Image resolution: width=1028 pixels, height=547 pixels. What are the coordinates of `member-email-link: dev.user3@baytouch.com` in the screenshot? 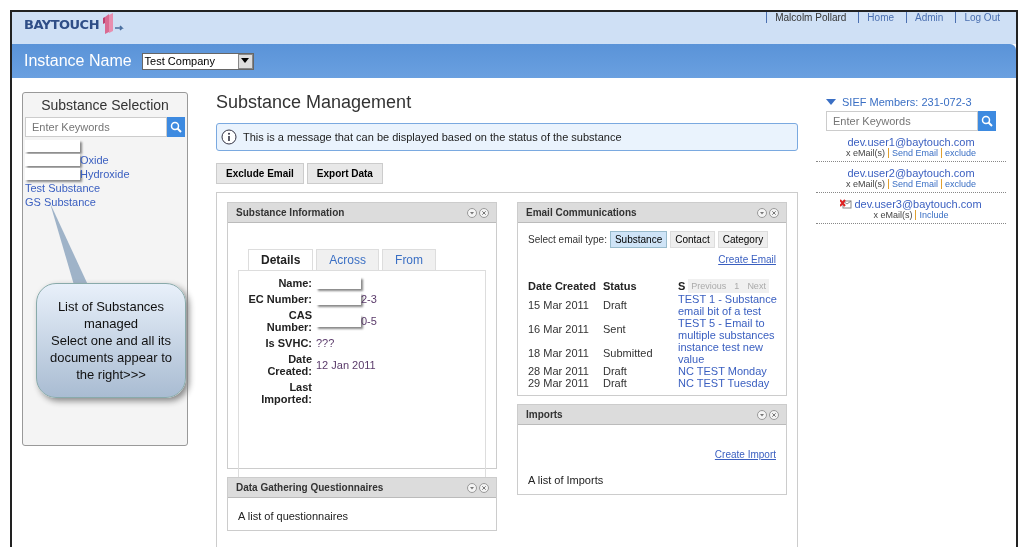 It's located at (918, 204).